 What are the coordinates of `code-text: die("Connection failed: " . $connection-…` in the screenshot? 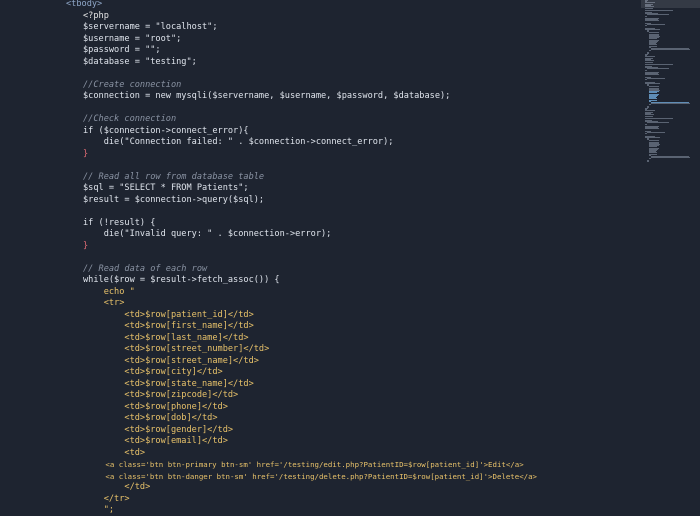 It's located at (238, 142).